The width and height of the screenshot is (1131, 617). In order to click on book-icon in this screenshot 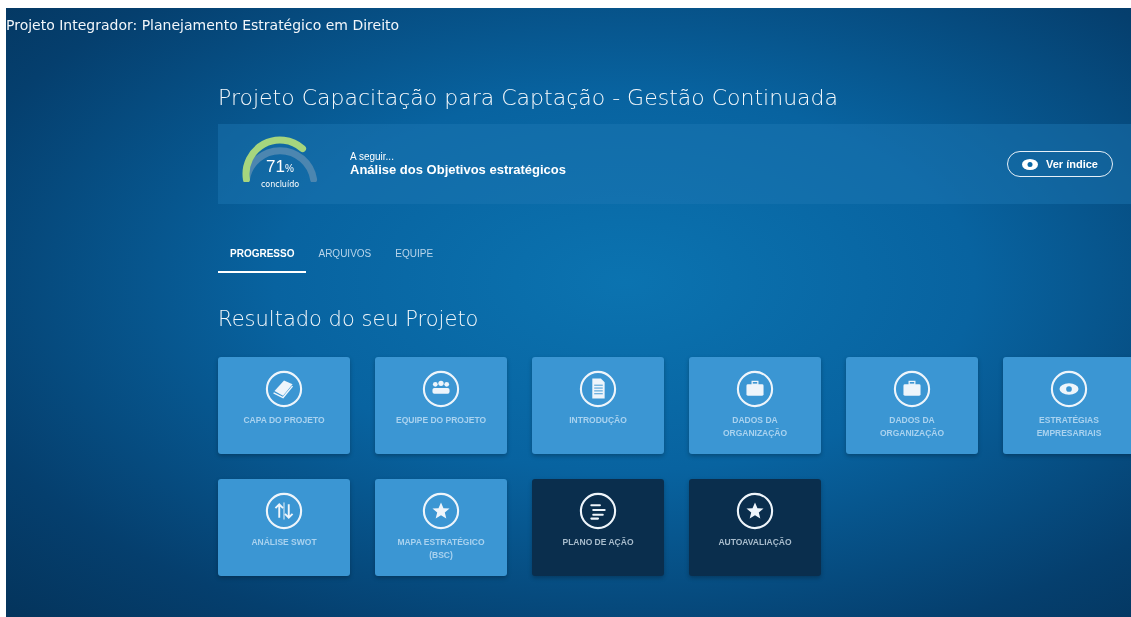, I will do `click(284, 389)`.